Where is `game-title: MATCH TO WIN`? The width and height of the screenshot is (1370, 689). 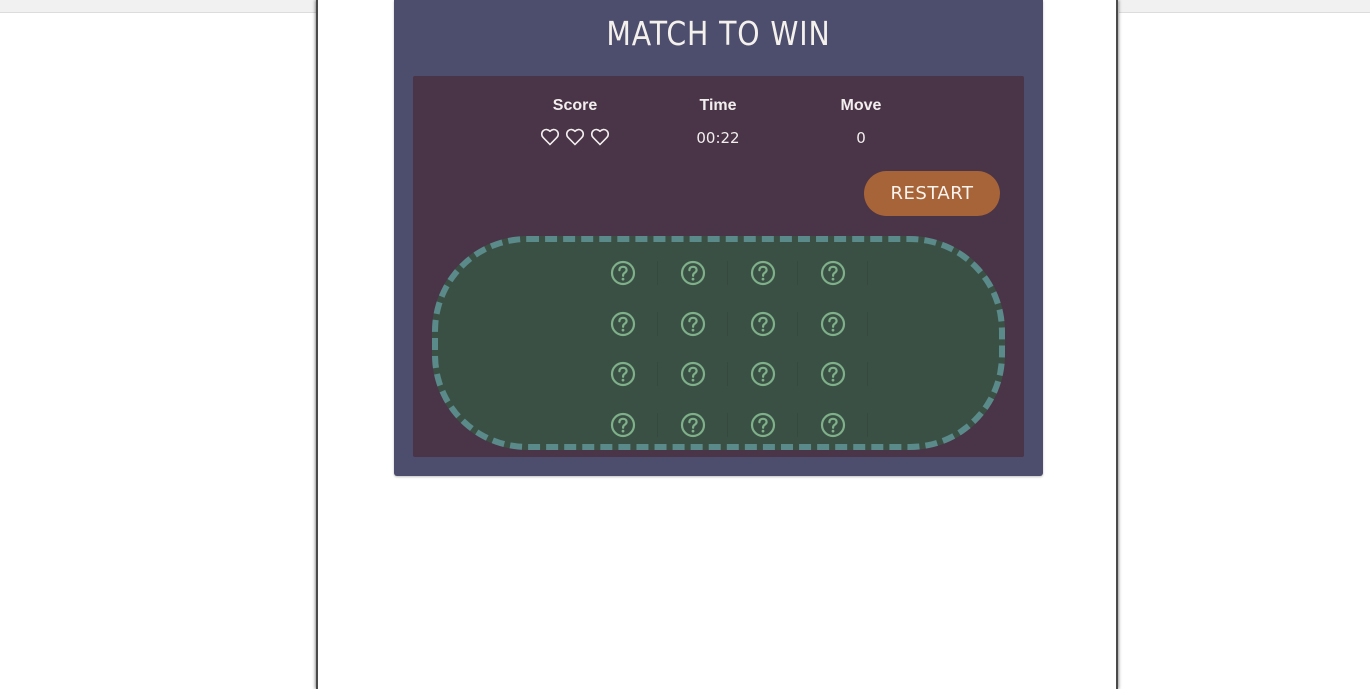
game-title: MATCH TO WIN is located at coordinates (718, 33).